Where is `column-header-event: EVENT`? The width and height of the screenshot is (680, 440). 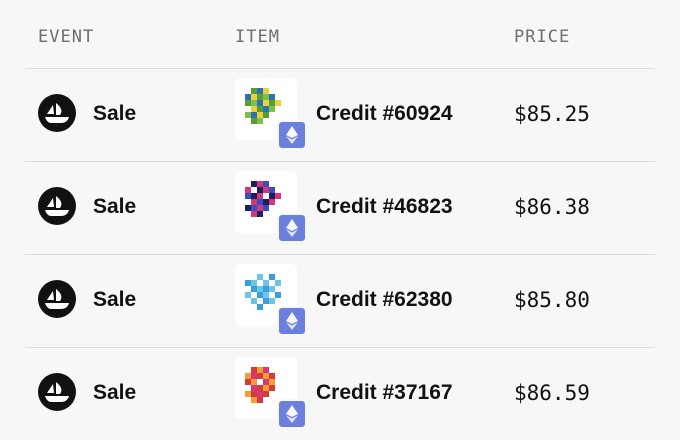 column-header-event: EVENT is located at coordinates (66, 37).